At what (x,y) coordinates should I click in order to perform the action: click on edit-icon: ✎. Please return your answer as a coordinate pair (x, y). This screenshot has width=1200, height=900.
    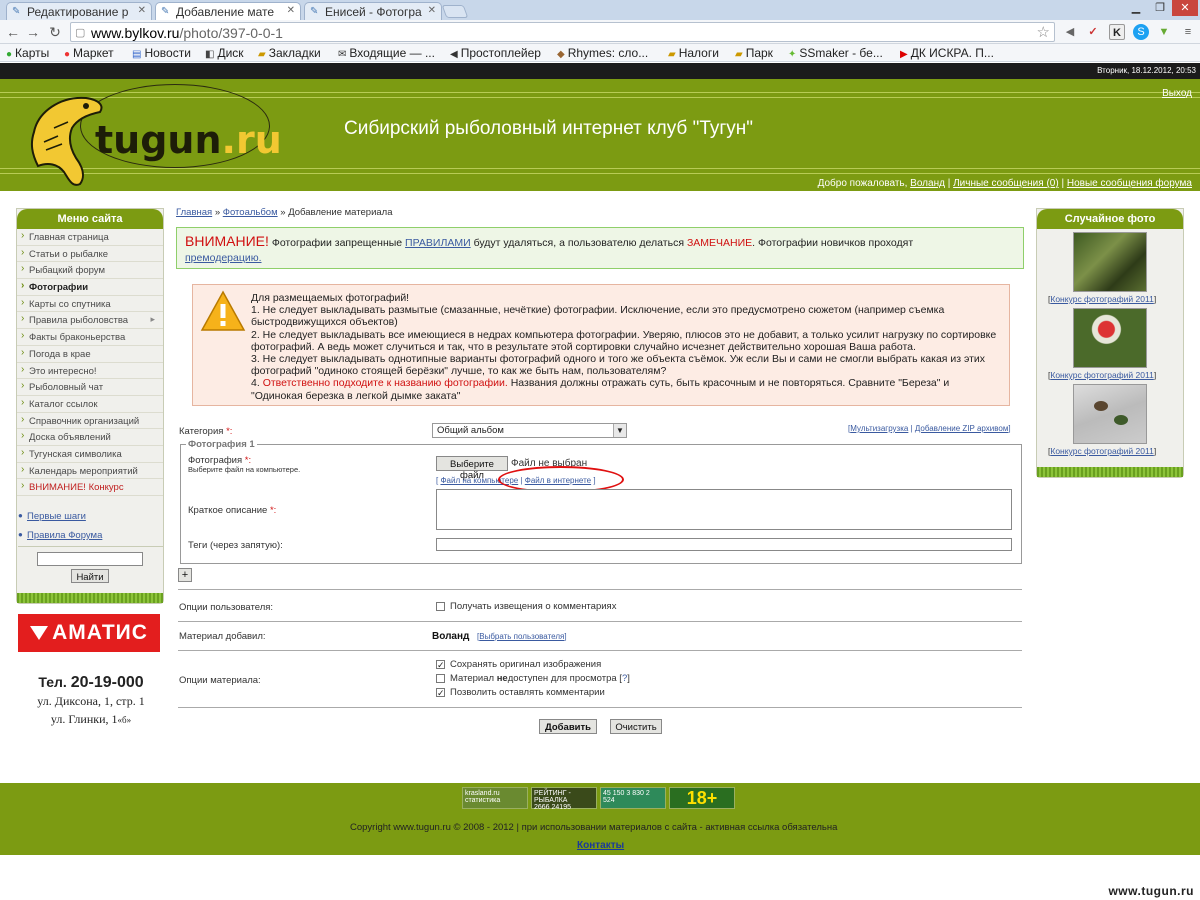
    Looking at the image, I should click on (16, 11).